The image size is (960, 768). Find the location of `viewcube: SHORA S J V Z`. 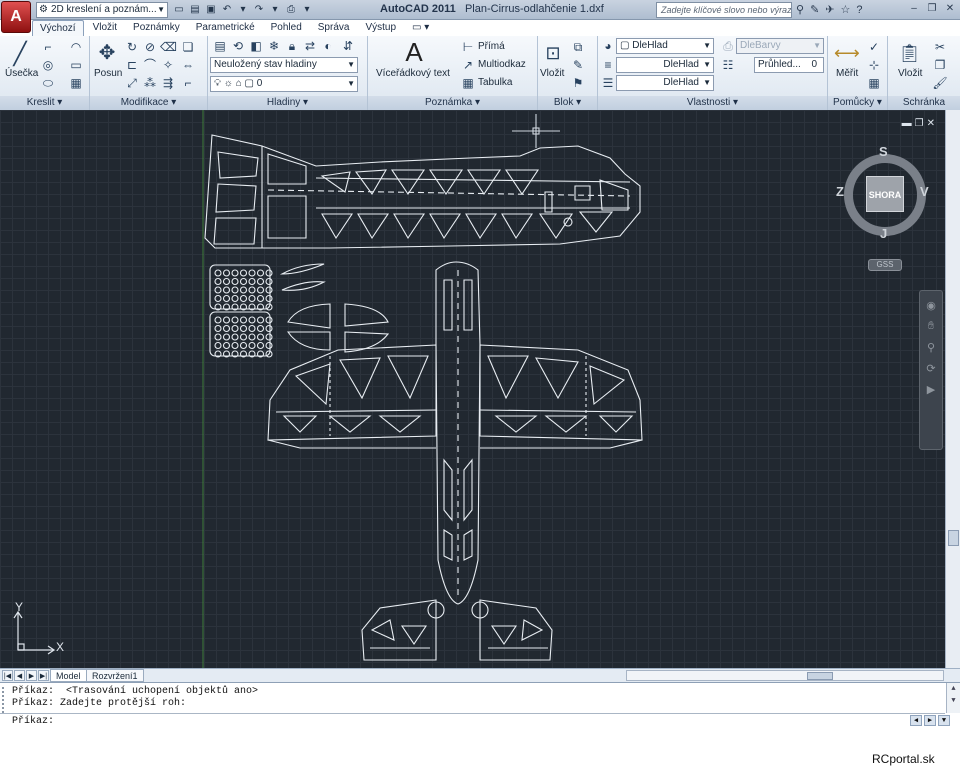

viewcube: SHORA S J V Z is located at coordinates (883, 192).